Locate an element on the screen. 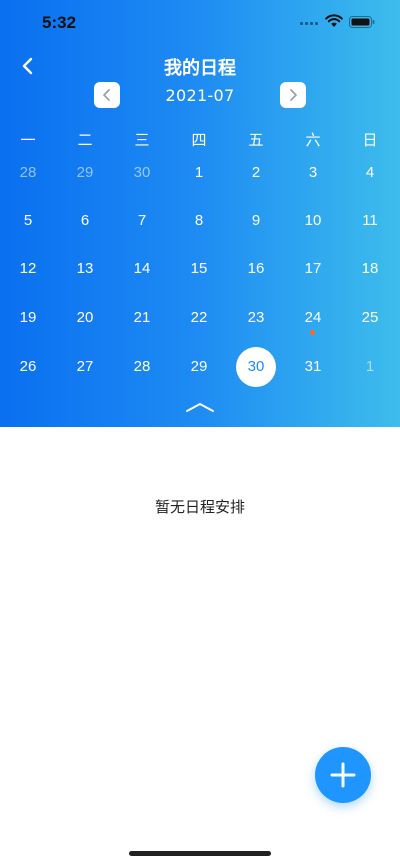 The width and height of the screenshot is (400, 865). day-number: 9 is located at coordinates (256, 220).